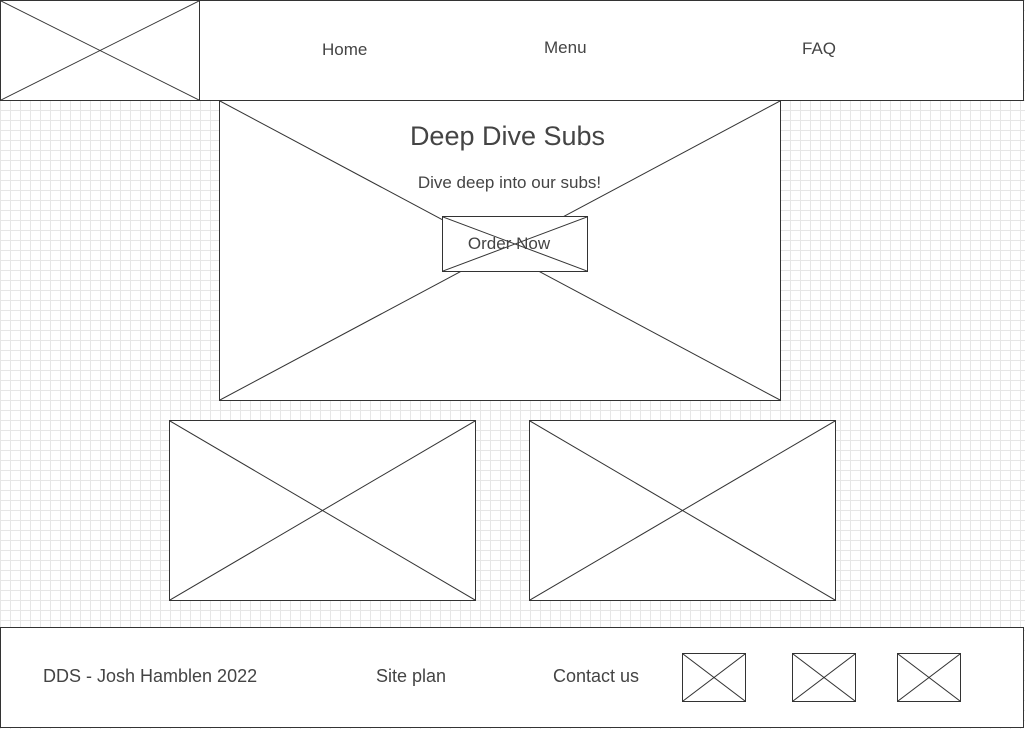  I want to click on hero-title: Deep Dive Subs, so click(507, 136).